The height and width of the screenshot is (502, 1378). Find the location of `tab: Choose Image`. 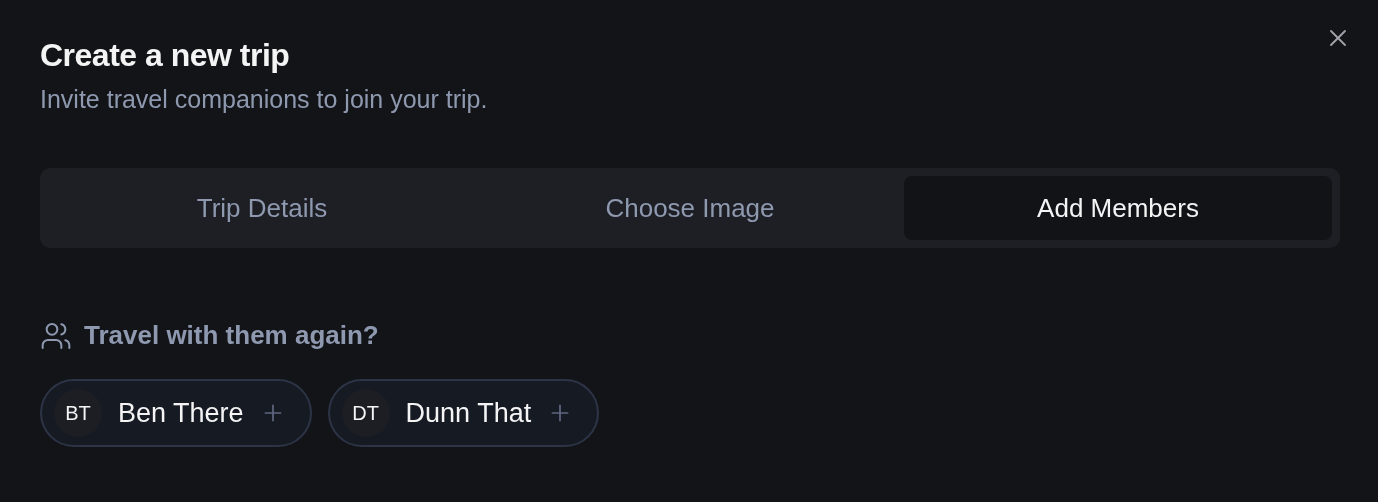

tab: Choose Image is located at coordinates (690, 208).